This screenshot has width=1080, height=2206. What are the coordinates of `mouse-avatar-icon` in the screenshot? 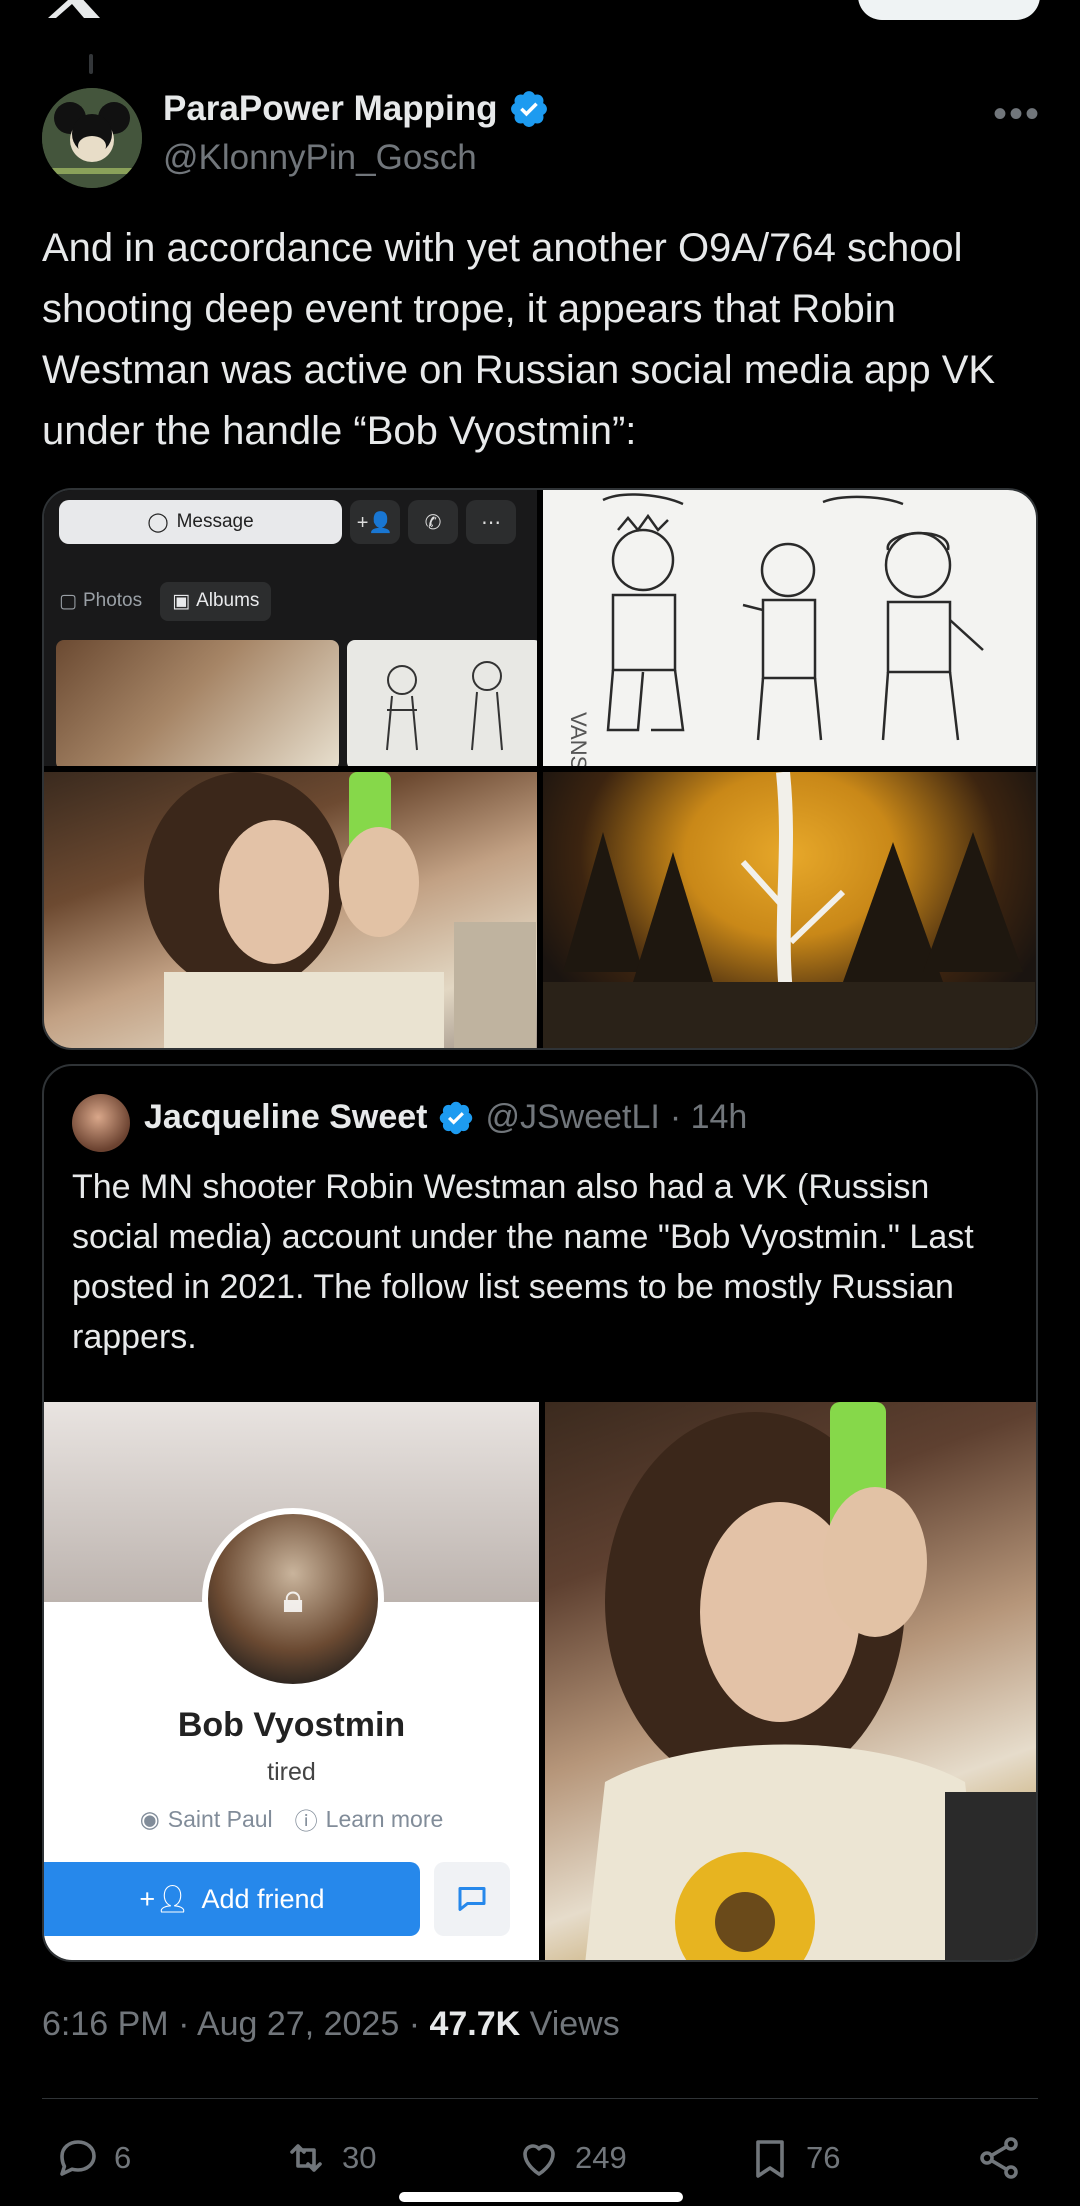 It's located at (92, 138).